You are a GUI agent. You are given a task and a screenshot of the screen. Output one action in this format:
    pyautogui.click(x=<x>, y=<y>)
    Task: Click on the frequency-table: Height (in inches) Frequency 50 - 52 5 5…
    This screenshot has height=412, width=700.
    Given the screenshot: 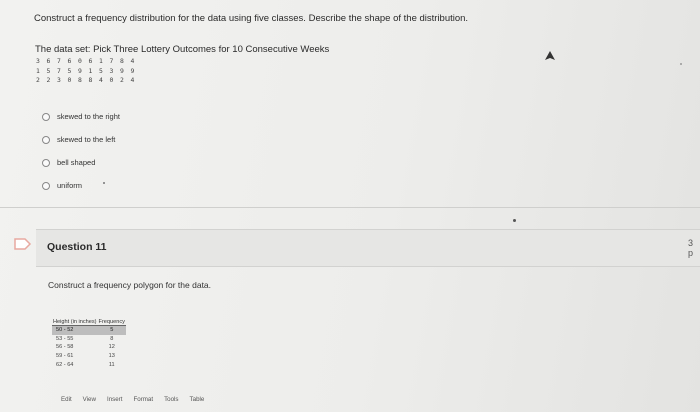 What is the action you would take?
    pyautogui.click(x=89, y=344)
    